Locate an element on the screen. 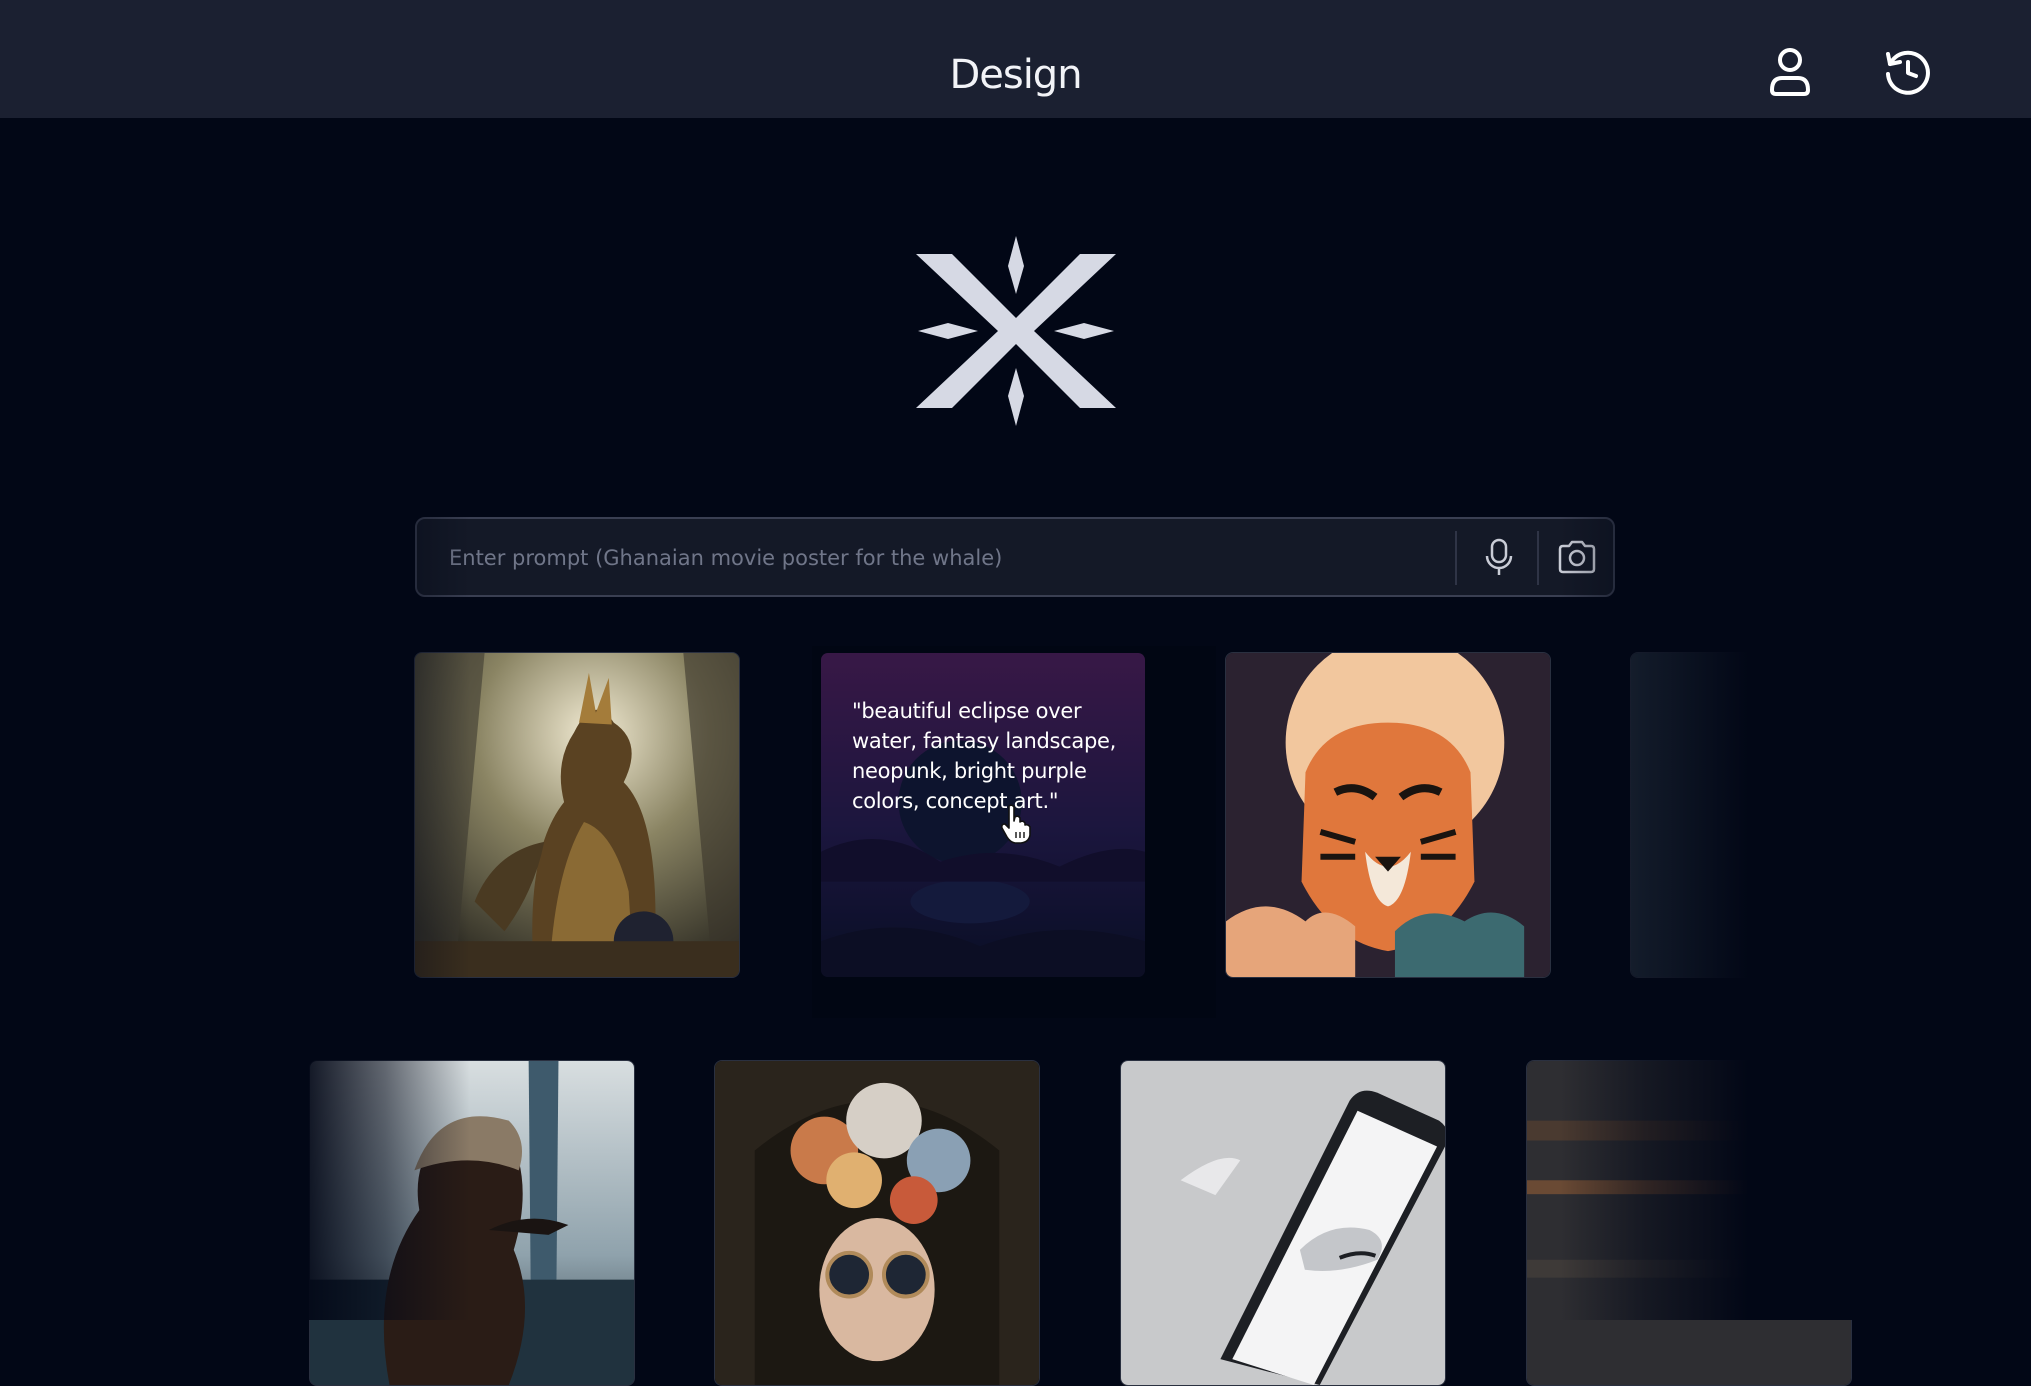 Image resolution: width=2031 pixels, height=1386 pixels. top-bar: Design is located at coordinates (1015, 59).